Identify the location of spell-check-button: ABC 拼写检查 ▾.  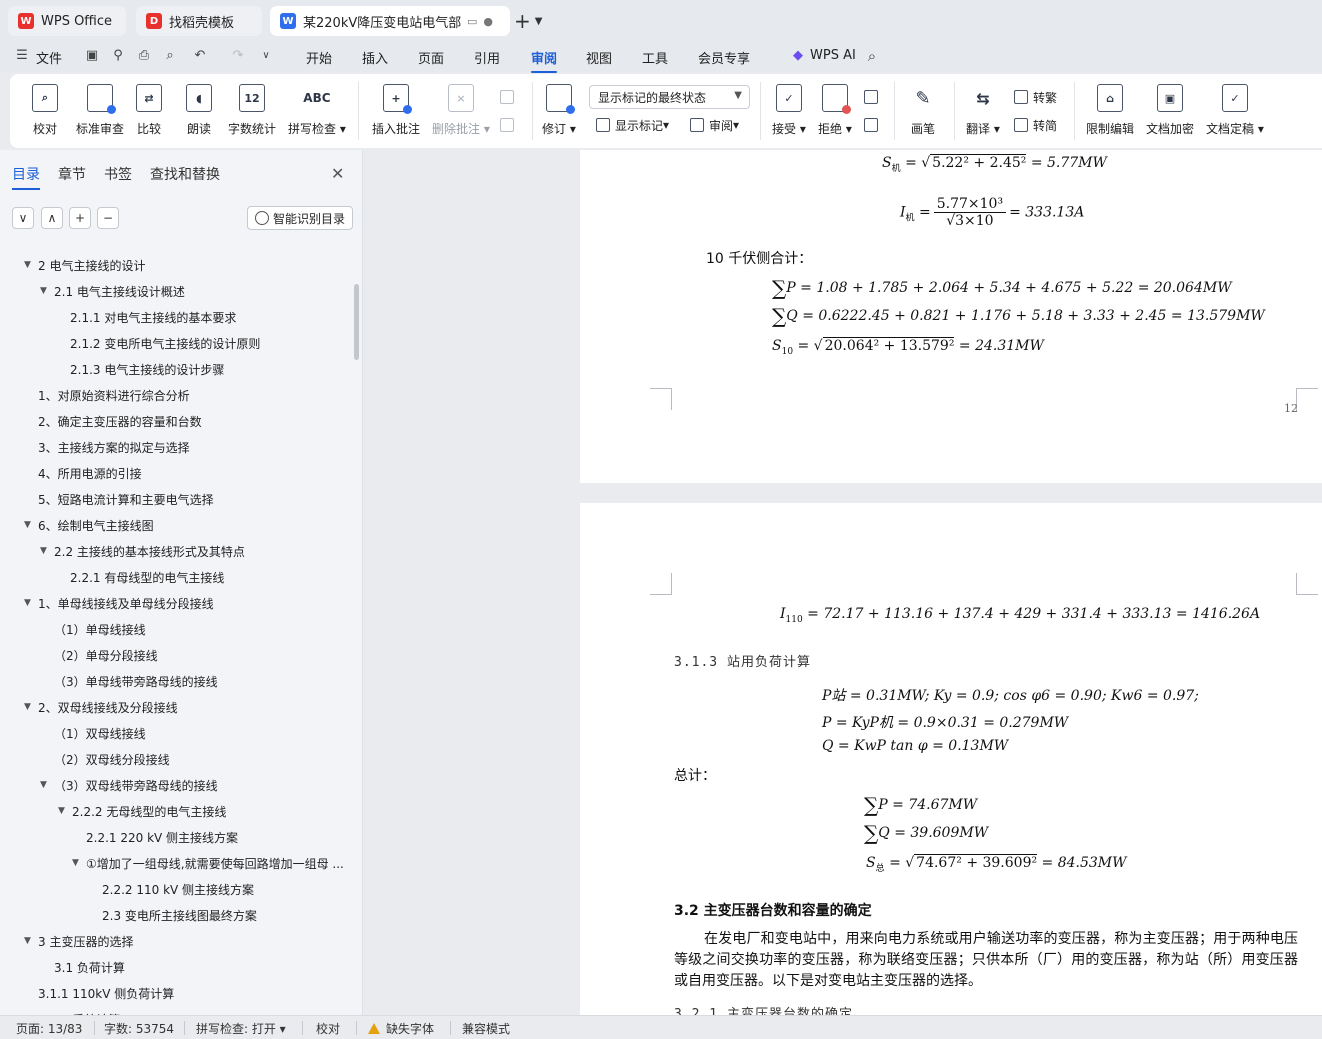
(317, 110).